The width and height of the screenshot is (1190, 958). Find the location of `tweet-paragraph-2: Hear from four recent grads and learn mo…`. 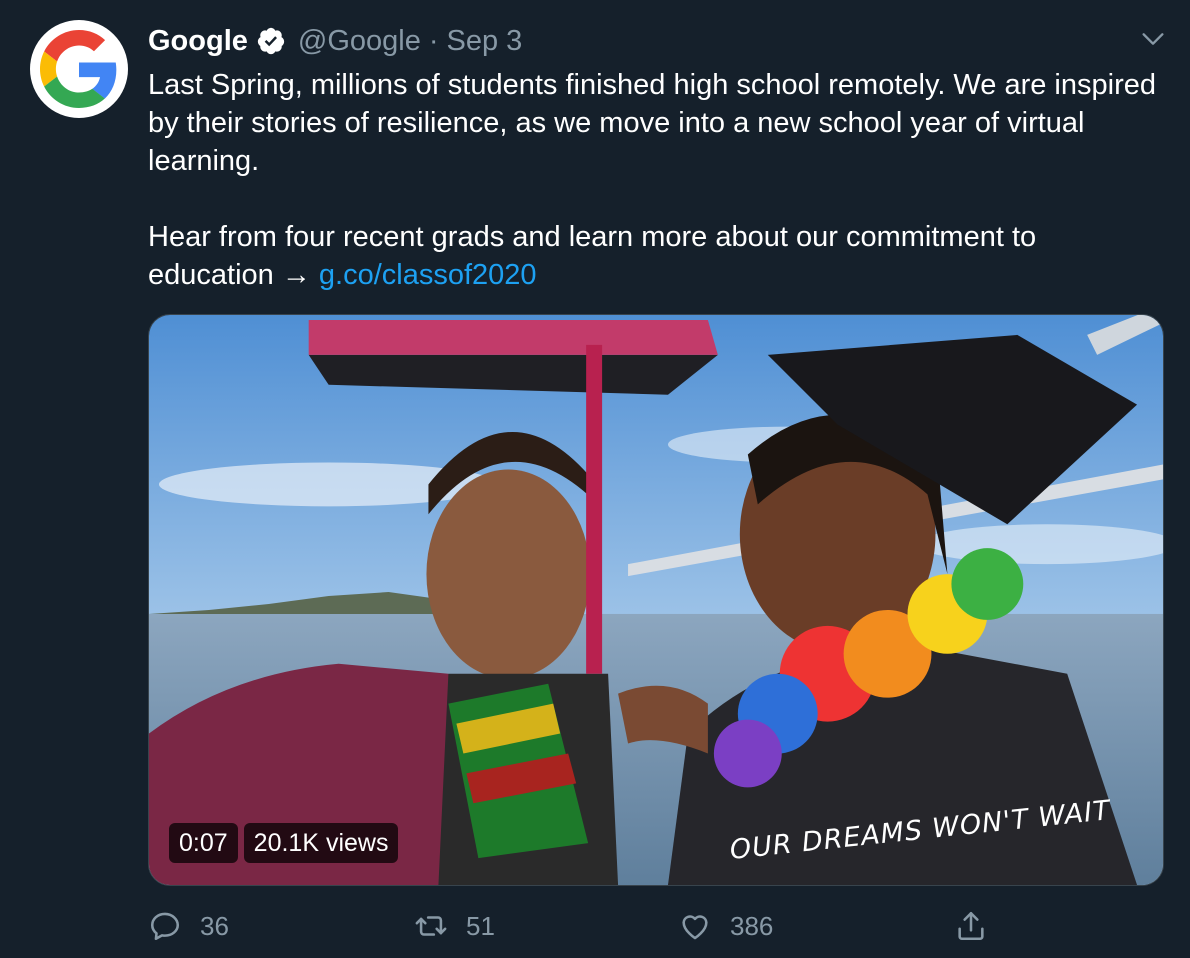

tweet-paragraph-2: Hear from four recent grads and learn mo… is located at coordinates (653, 256).